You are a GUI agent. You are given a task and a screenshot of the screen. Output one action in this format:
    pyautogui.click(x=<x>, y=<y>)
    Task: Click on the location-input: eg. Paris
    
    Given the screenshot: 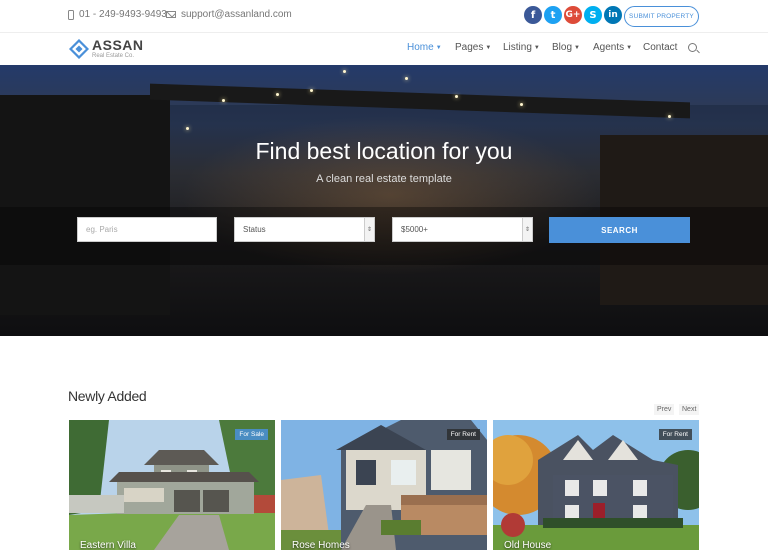 What is the action you would take?
    pyautogui.click(x=147, y=229)
    